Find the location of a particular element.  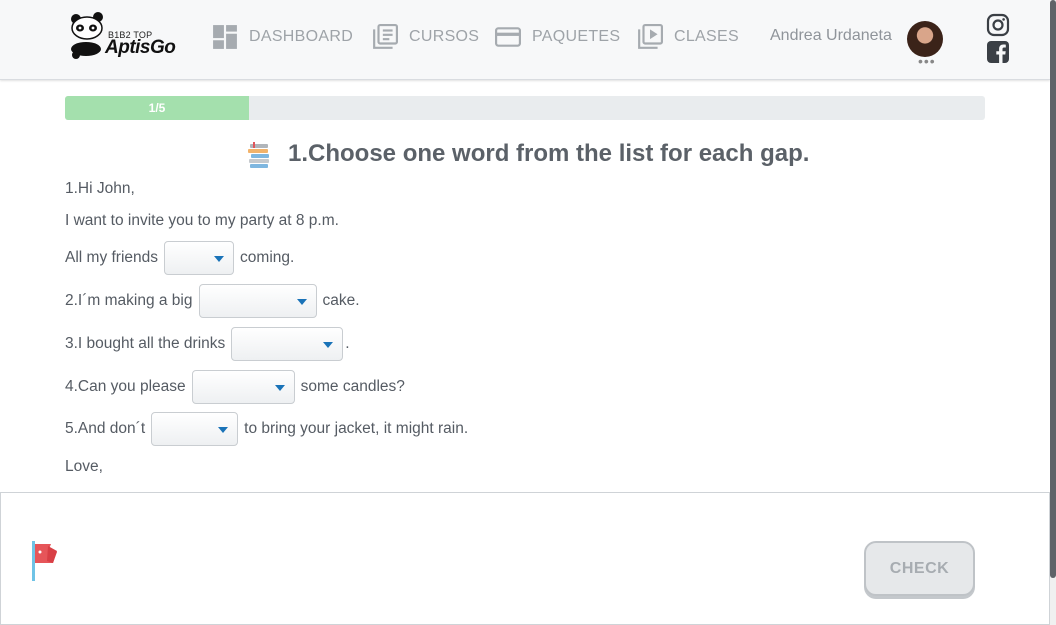

progress-label: 1/5 is located at coordinates (157, 108).